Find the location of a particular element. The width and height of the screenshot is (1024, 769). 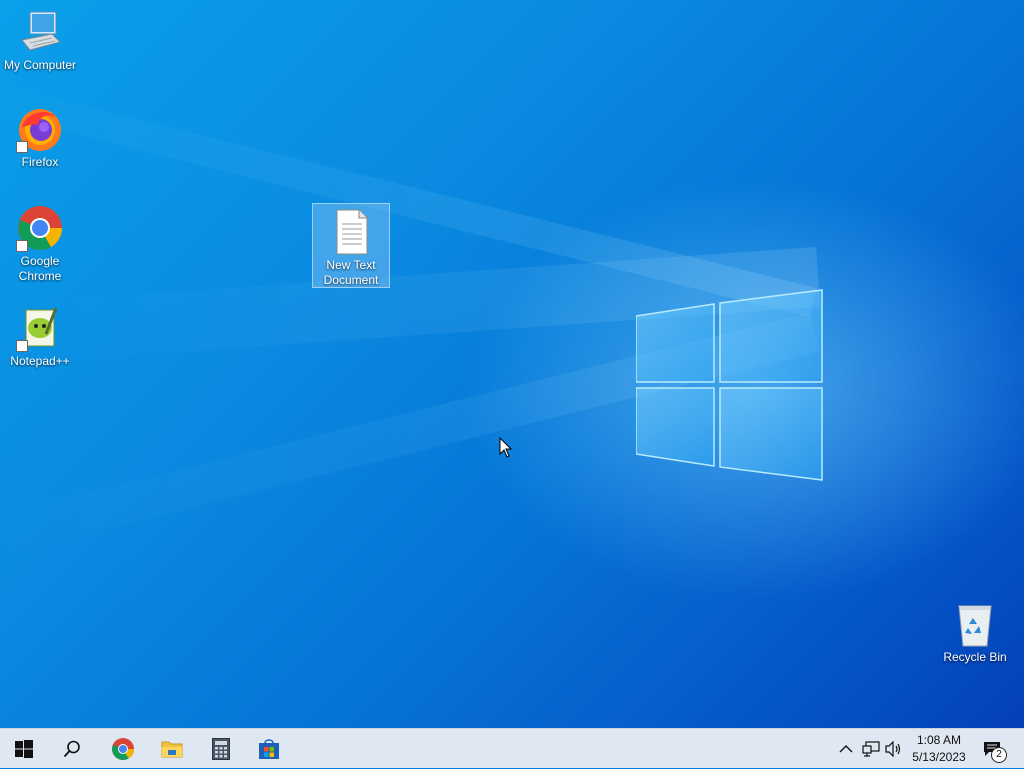

computer-icon is located at coordinates (40, 32).